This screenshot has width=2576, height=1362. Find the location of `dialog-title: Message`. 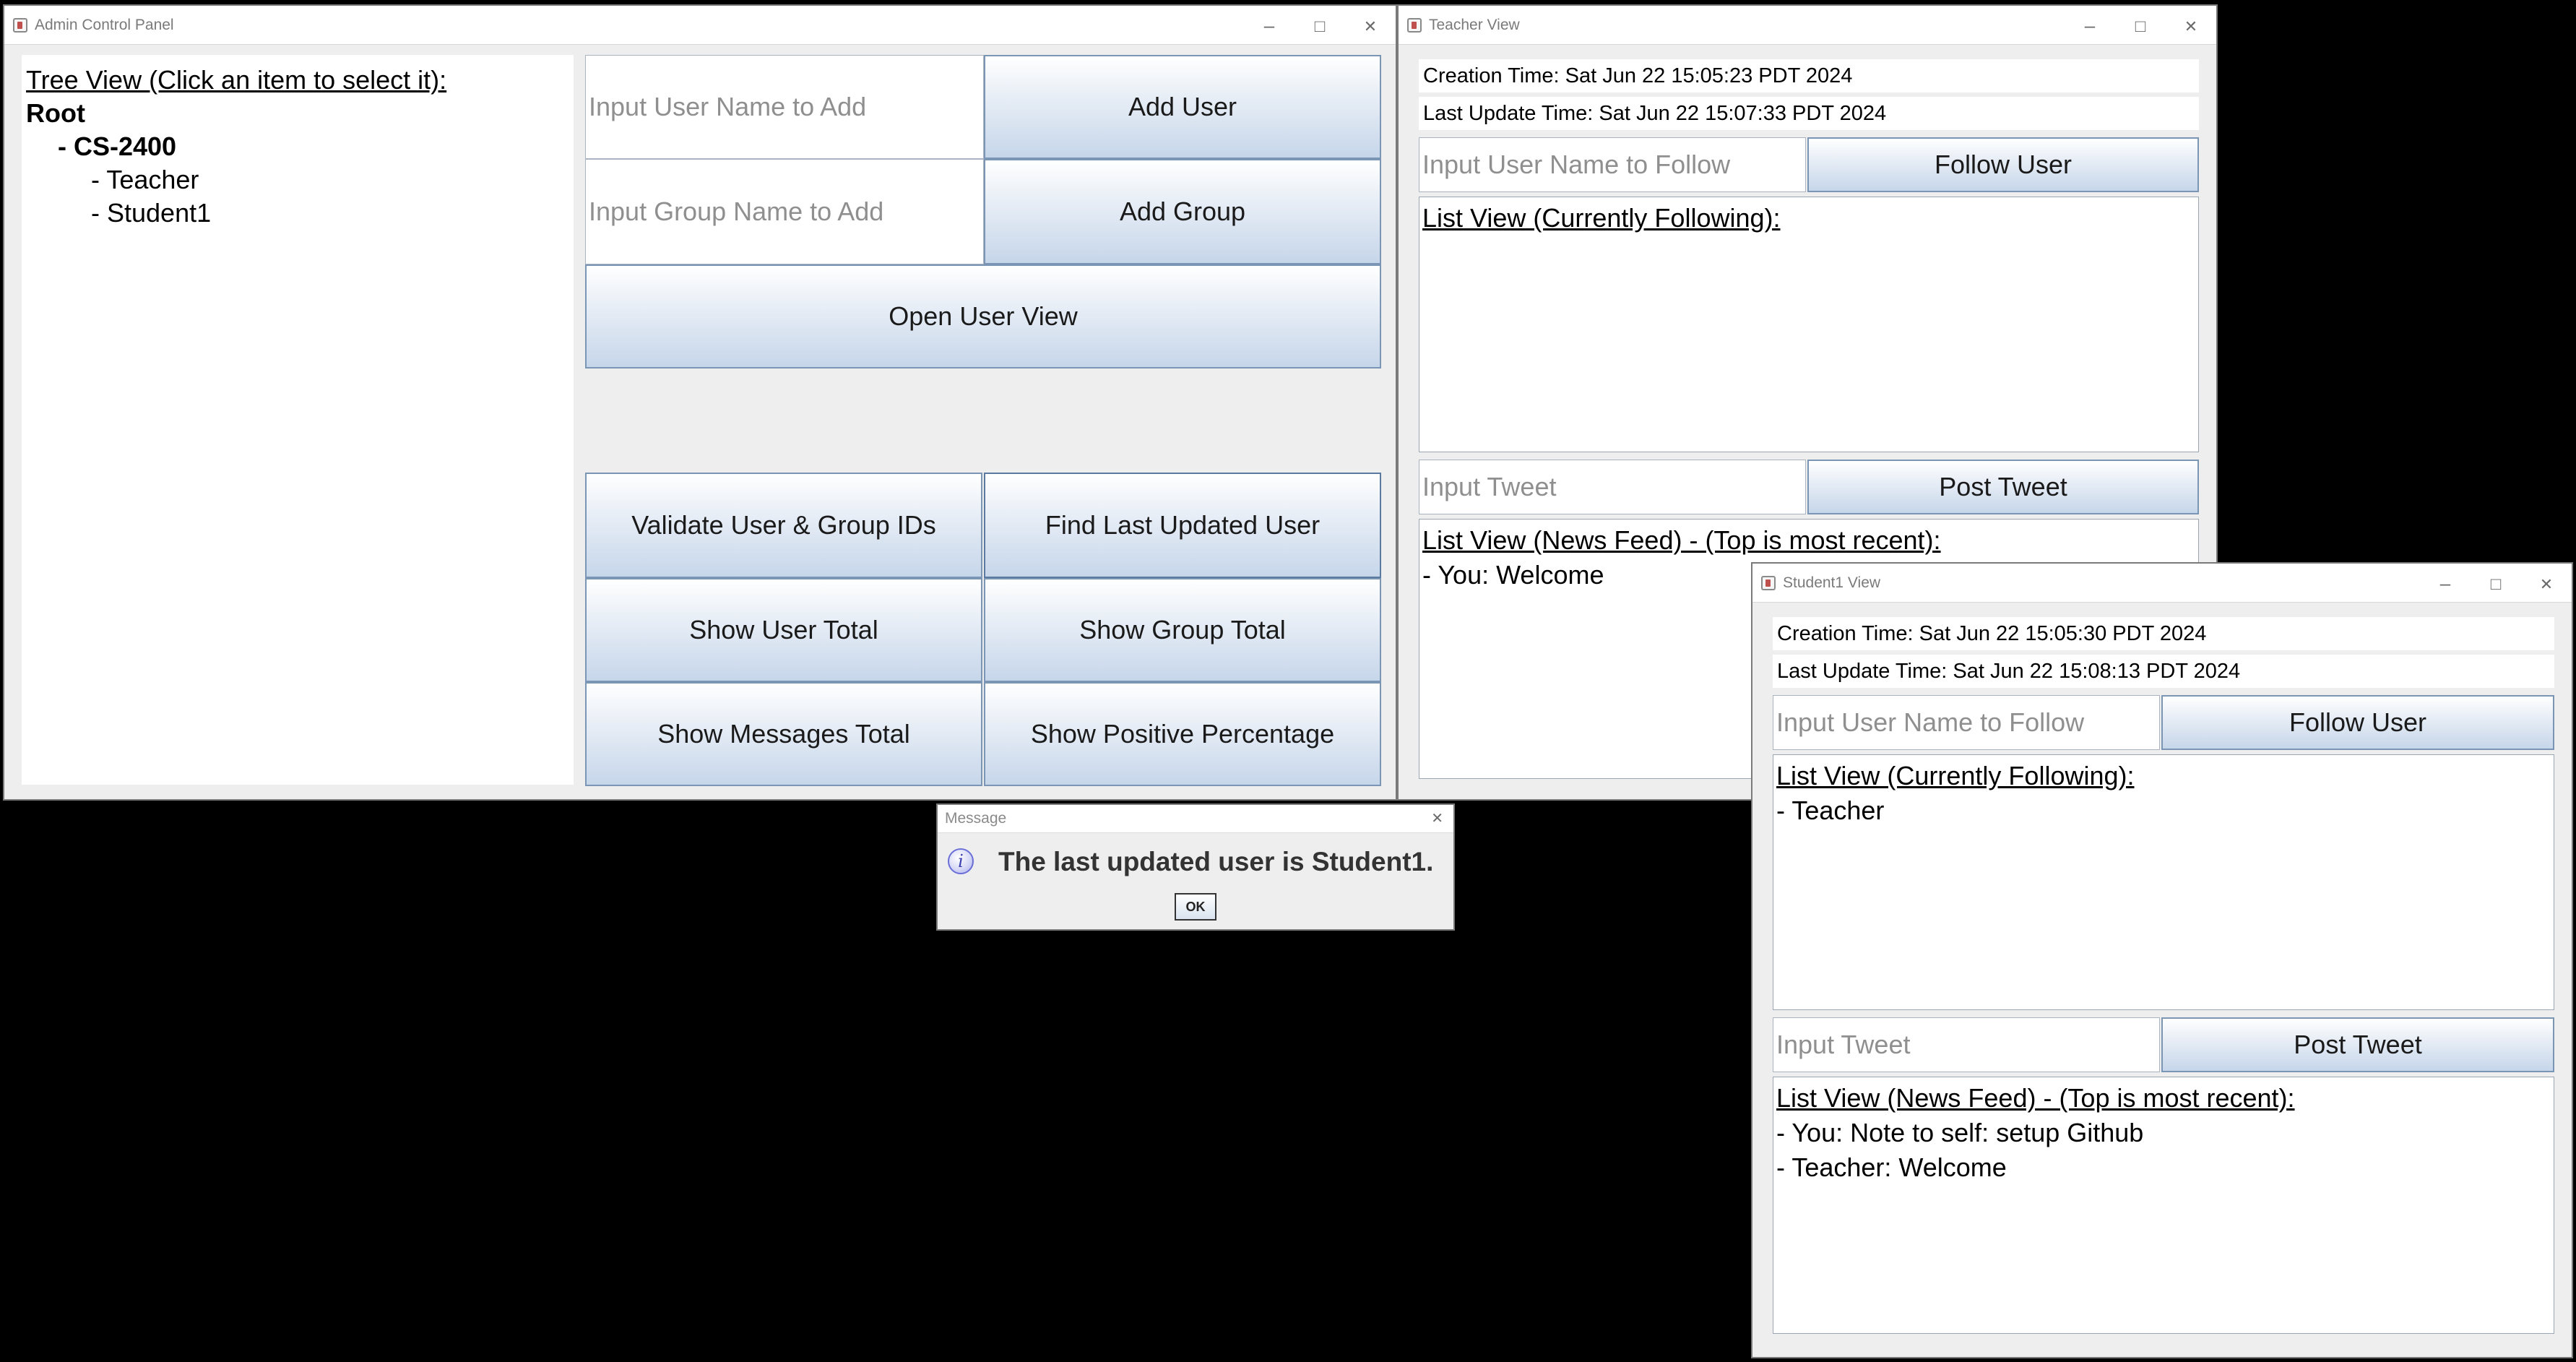

dialog-title: Message is located at coordinates (976, 818).